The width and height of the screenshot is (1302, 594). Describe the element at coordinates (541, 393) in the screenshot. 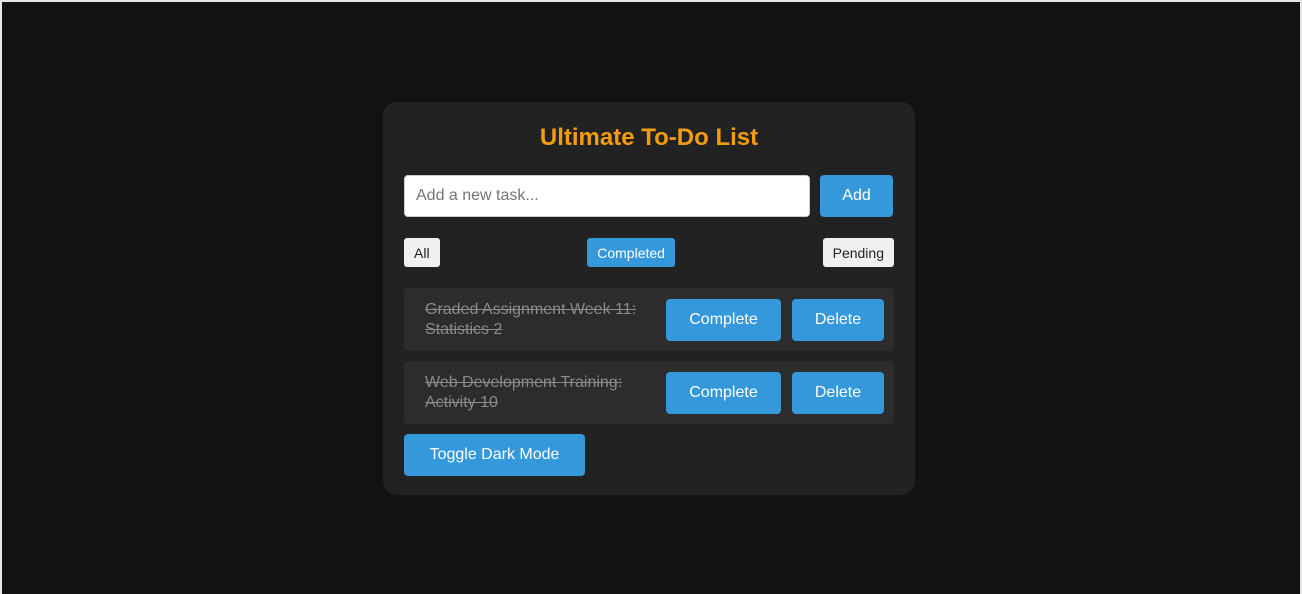

I see `task-text: Web Development Training: Activity 10` at that location.